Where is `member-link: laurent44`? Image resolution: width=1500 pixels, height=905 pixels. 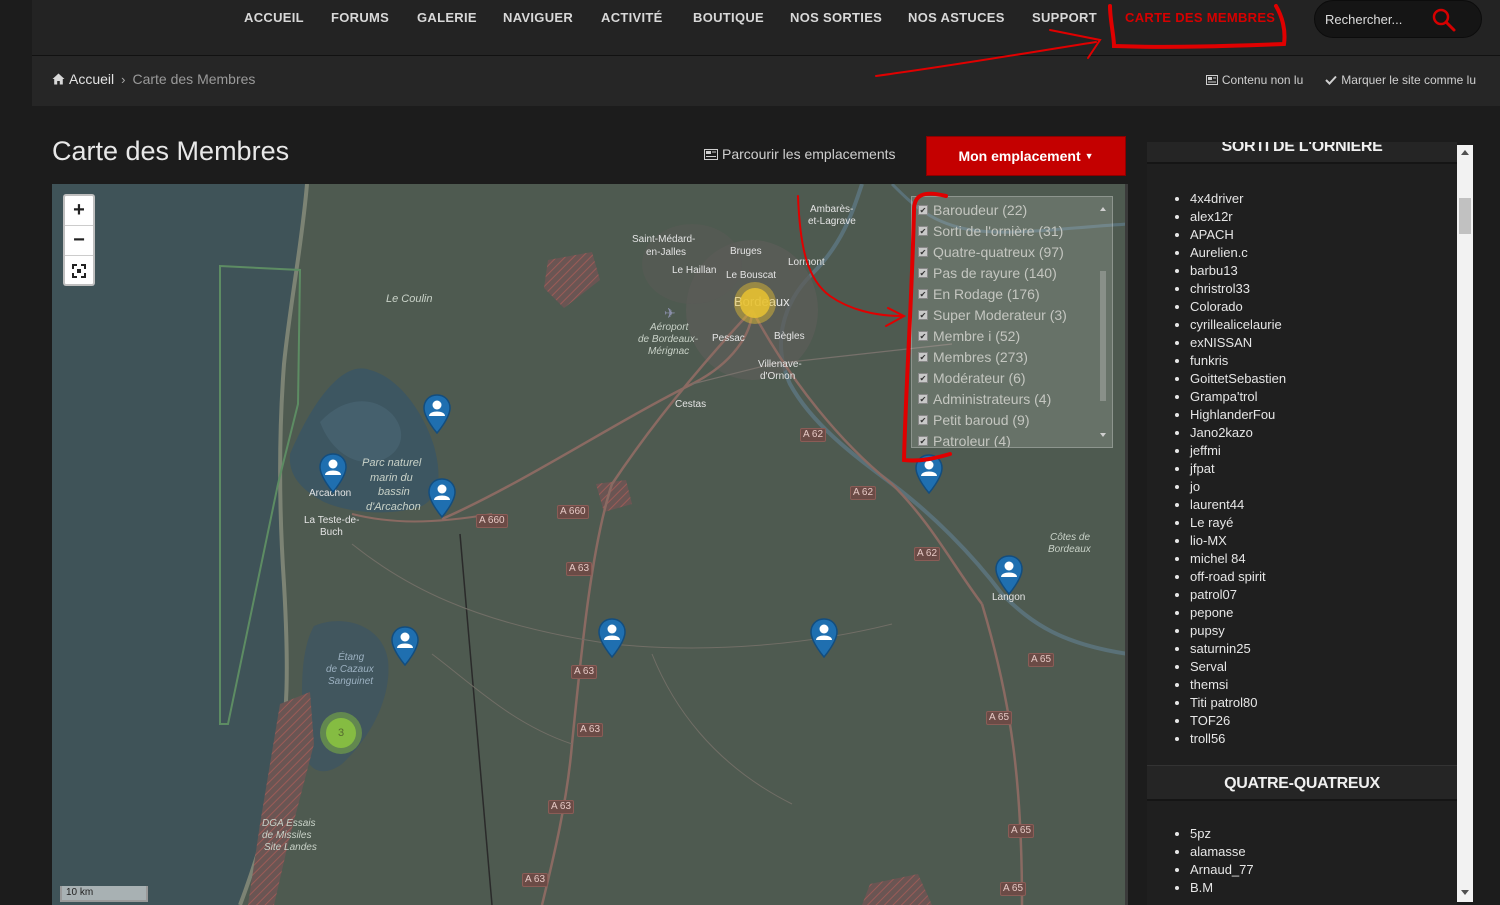
member-link: laurent44 is located at coordinates (1230, 505).